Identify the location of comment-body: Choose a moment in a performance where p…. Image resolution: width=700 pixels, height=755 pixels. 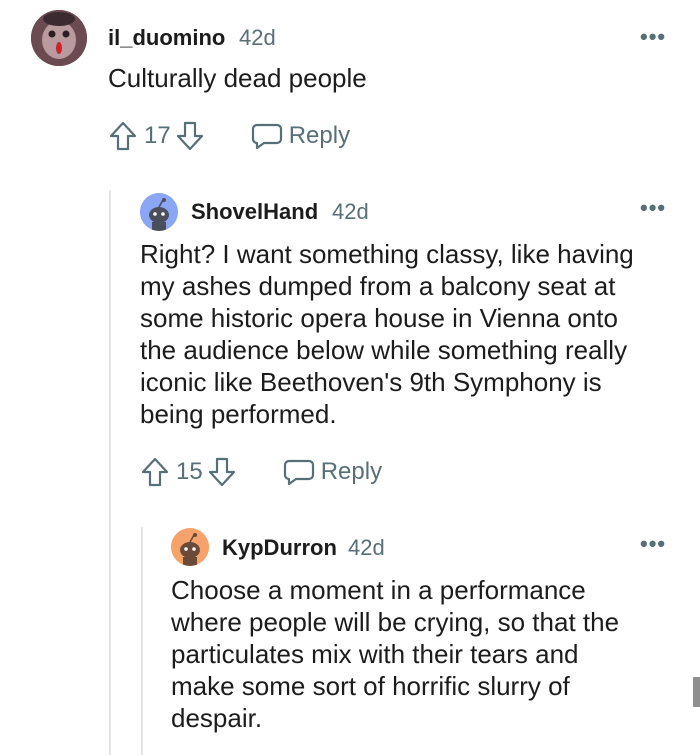
(395, 654).